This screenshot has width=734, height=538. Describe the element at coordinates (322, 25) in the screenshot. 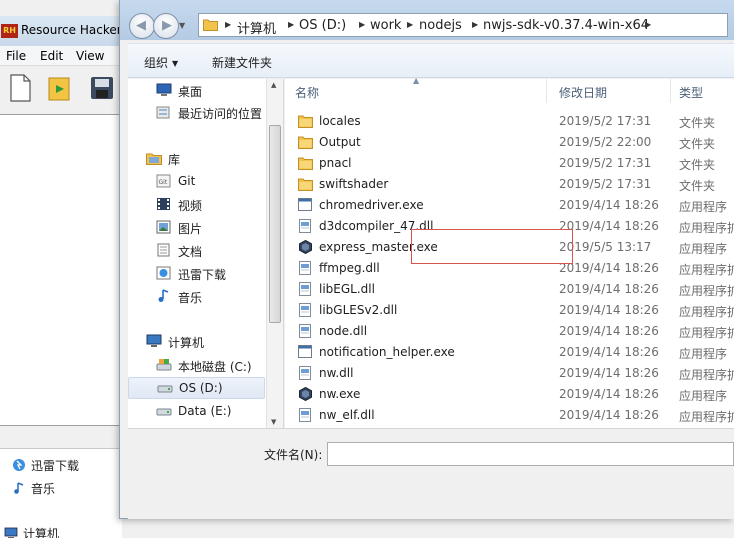

I see `breadcrumb-item: OS (D:)` at that location.